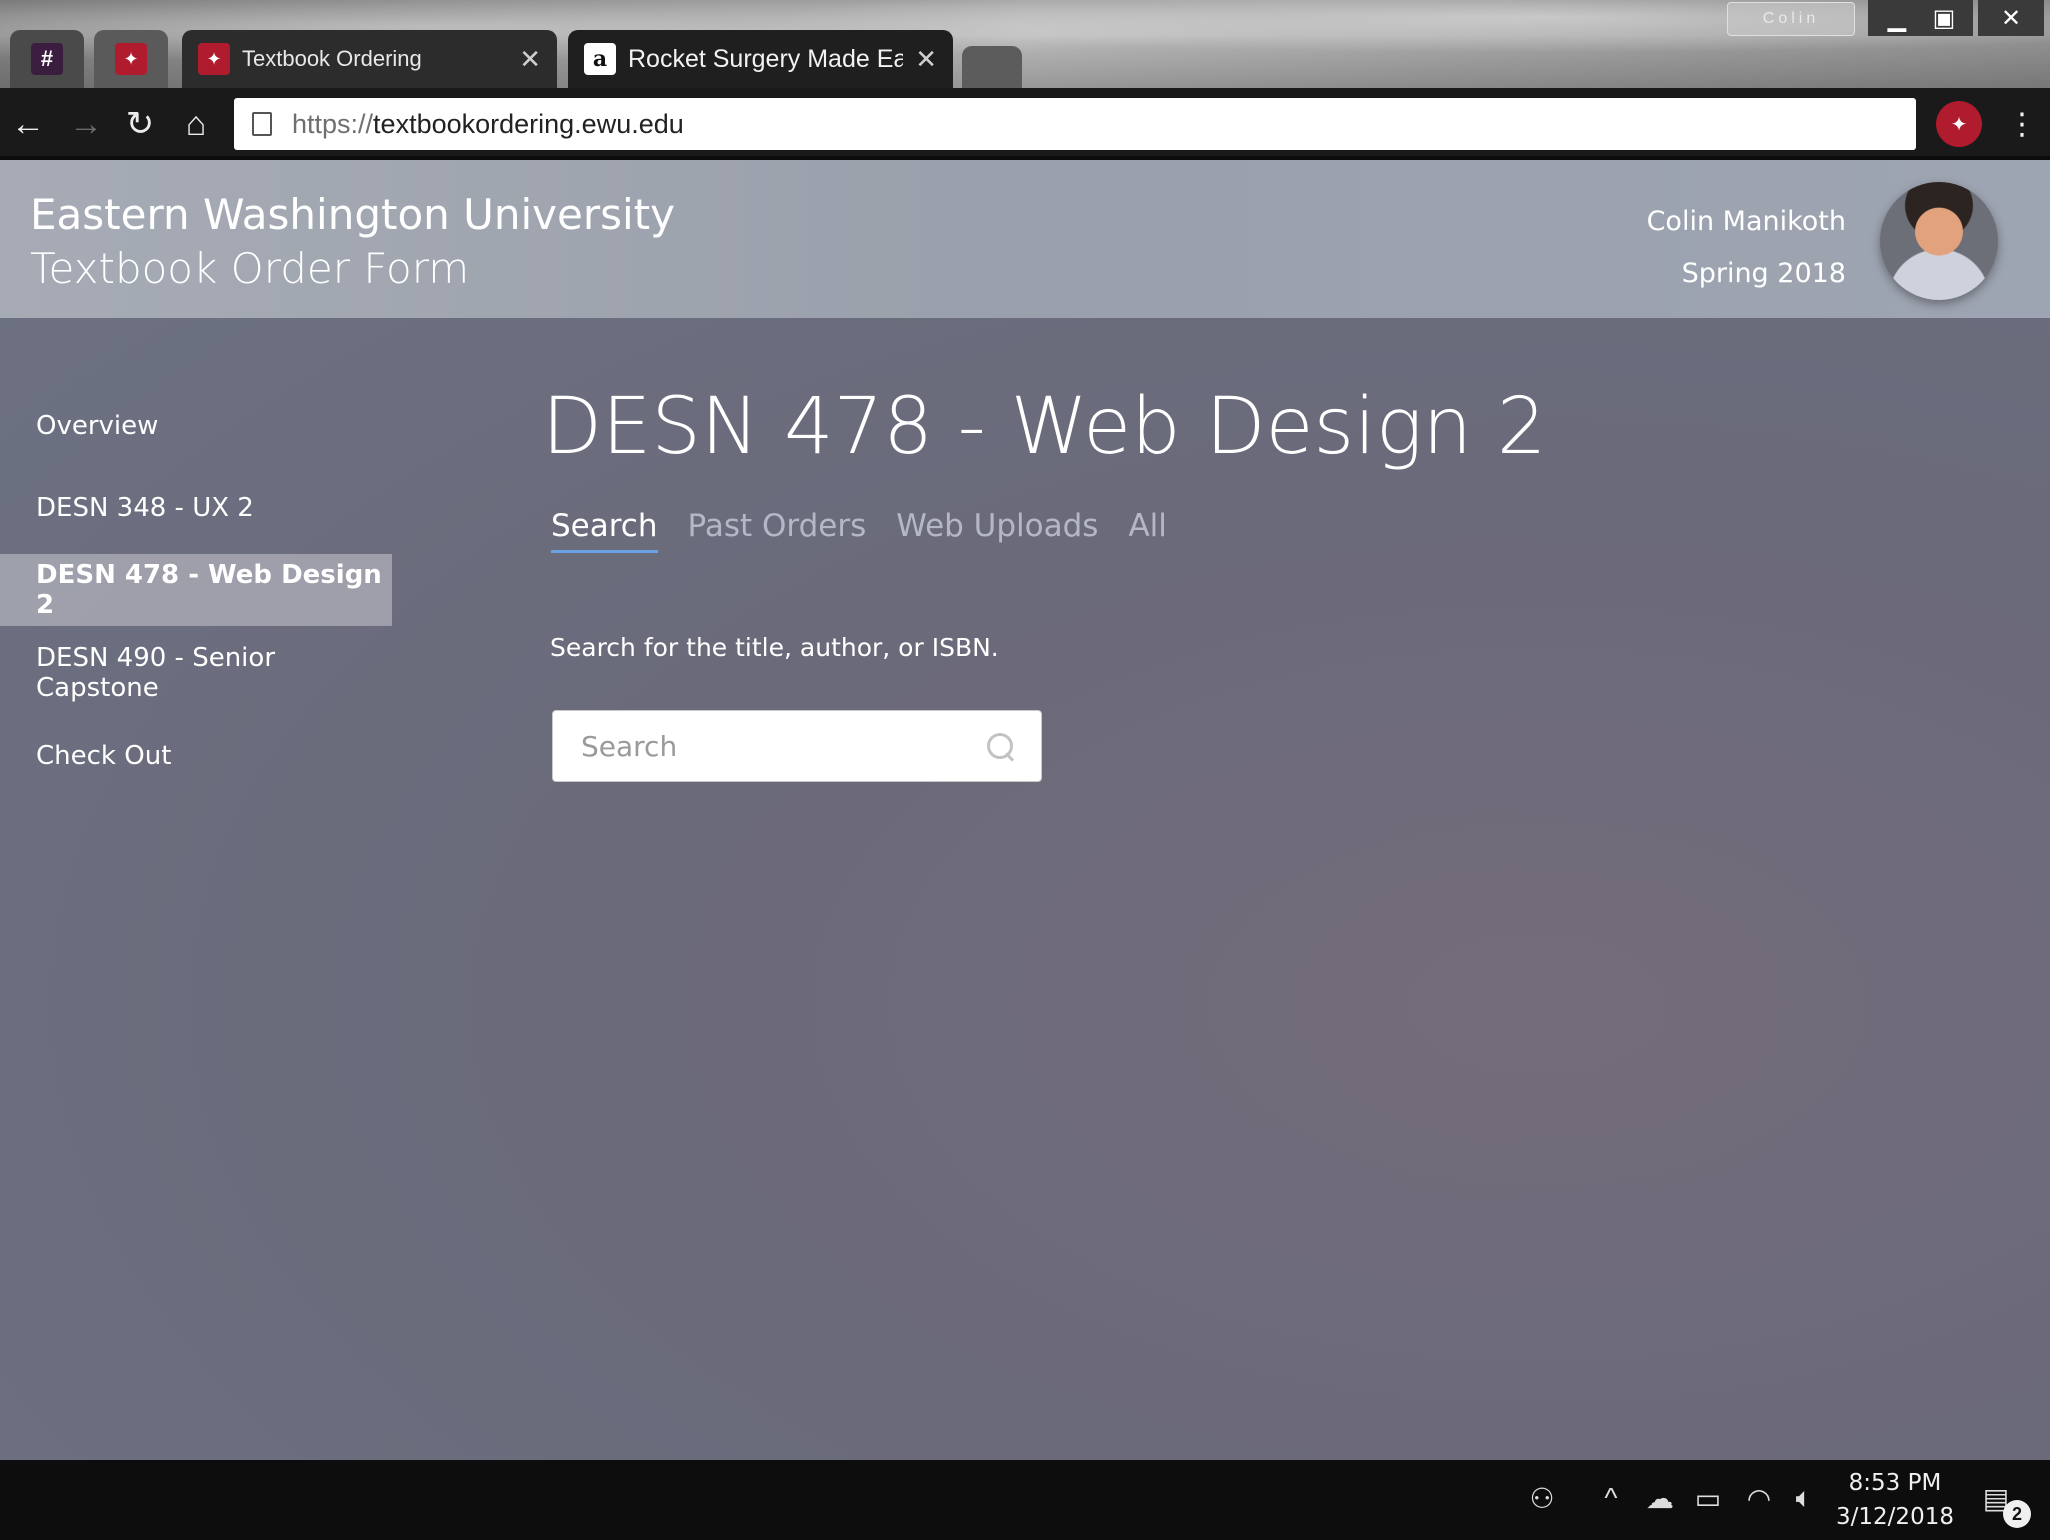 The width and height of the screenshot is (2050, 1540). I want to click on tab-pinned-ewu: ✦, so click(131, 59).